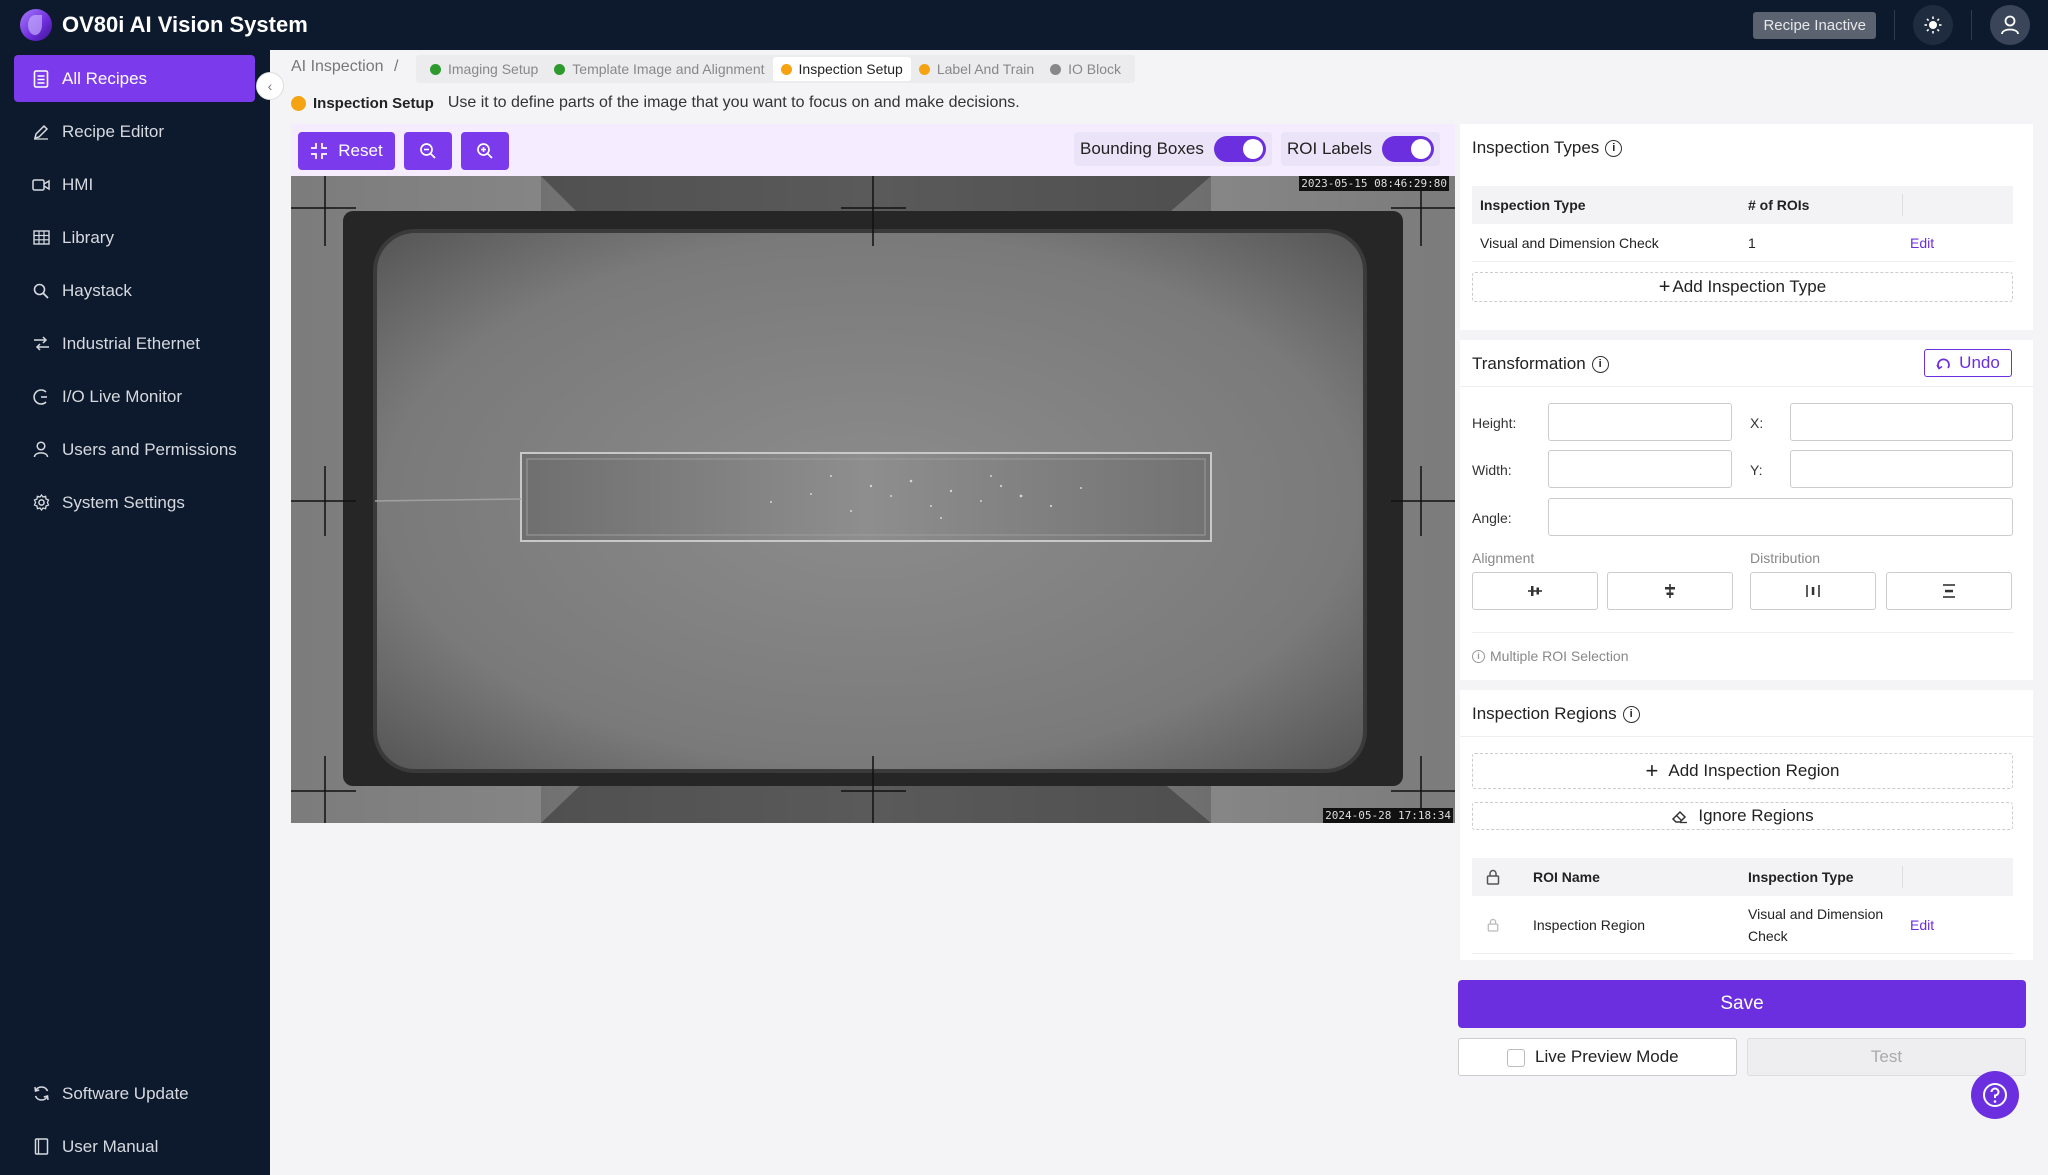 This screenshot has height=1175, width=2048. I want to click on bounding-boxes-toggle: Bounding Boxes, so click(1173, 149).